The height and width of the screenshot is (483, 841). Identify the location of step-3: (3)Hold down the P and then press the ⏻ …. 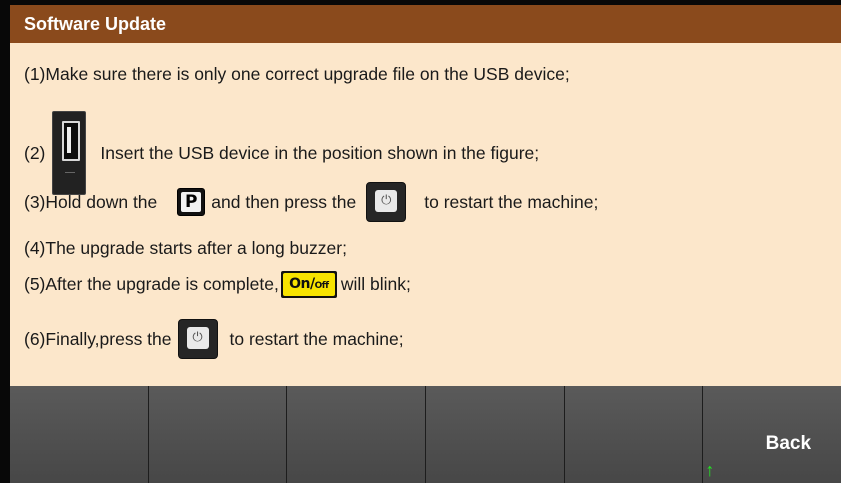
(311, 202).